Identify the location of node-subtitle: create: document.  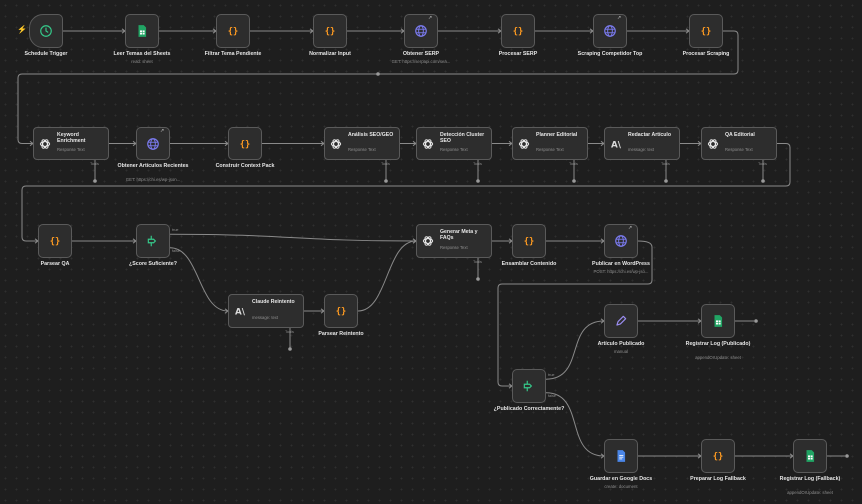
(621, 486).